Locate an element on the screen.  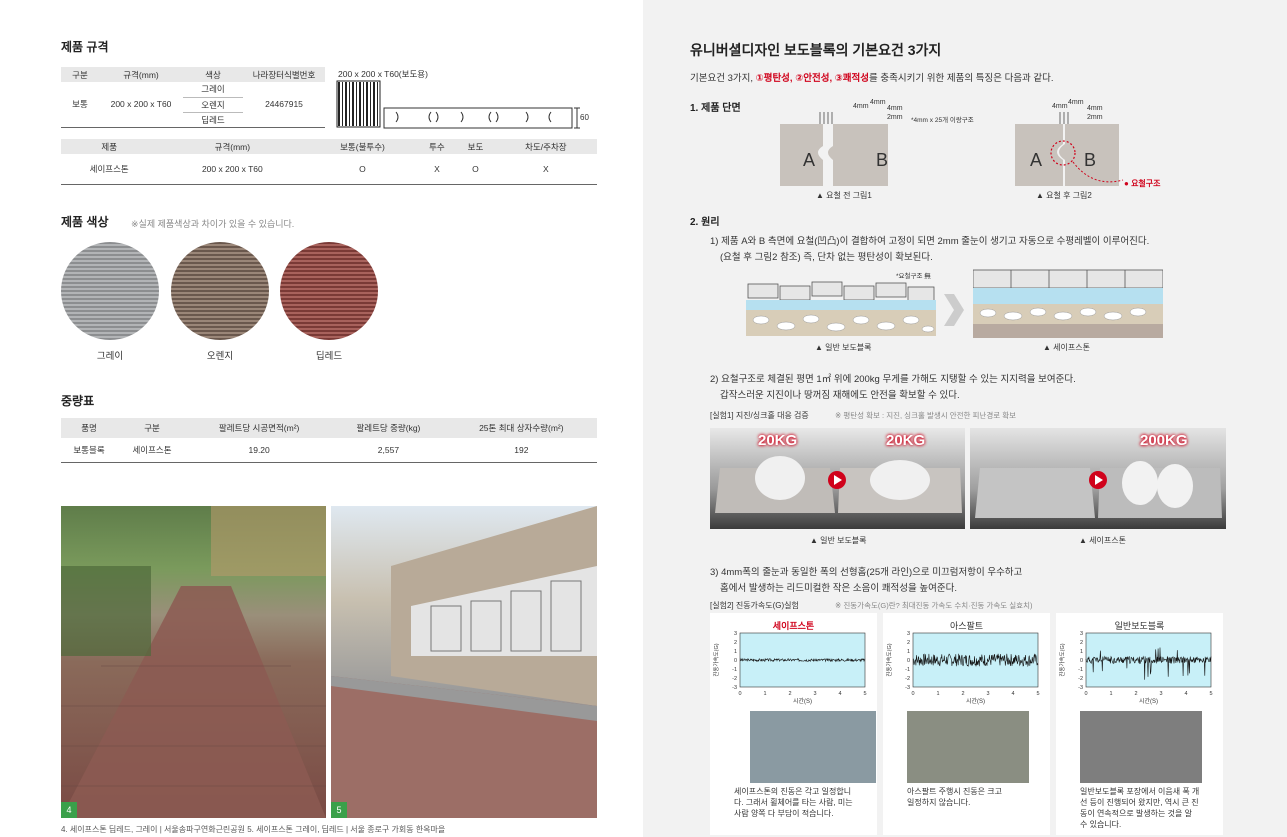
x-tick-label: 5 is located at coordinates (1210, 694).